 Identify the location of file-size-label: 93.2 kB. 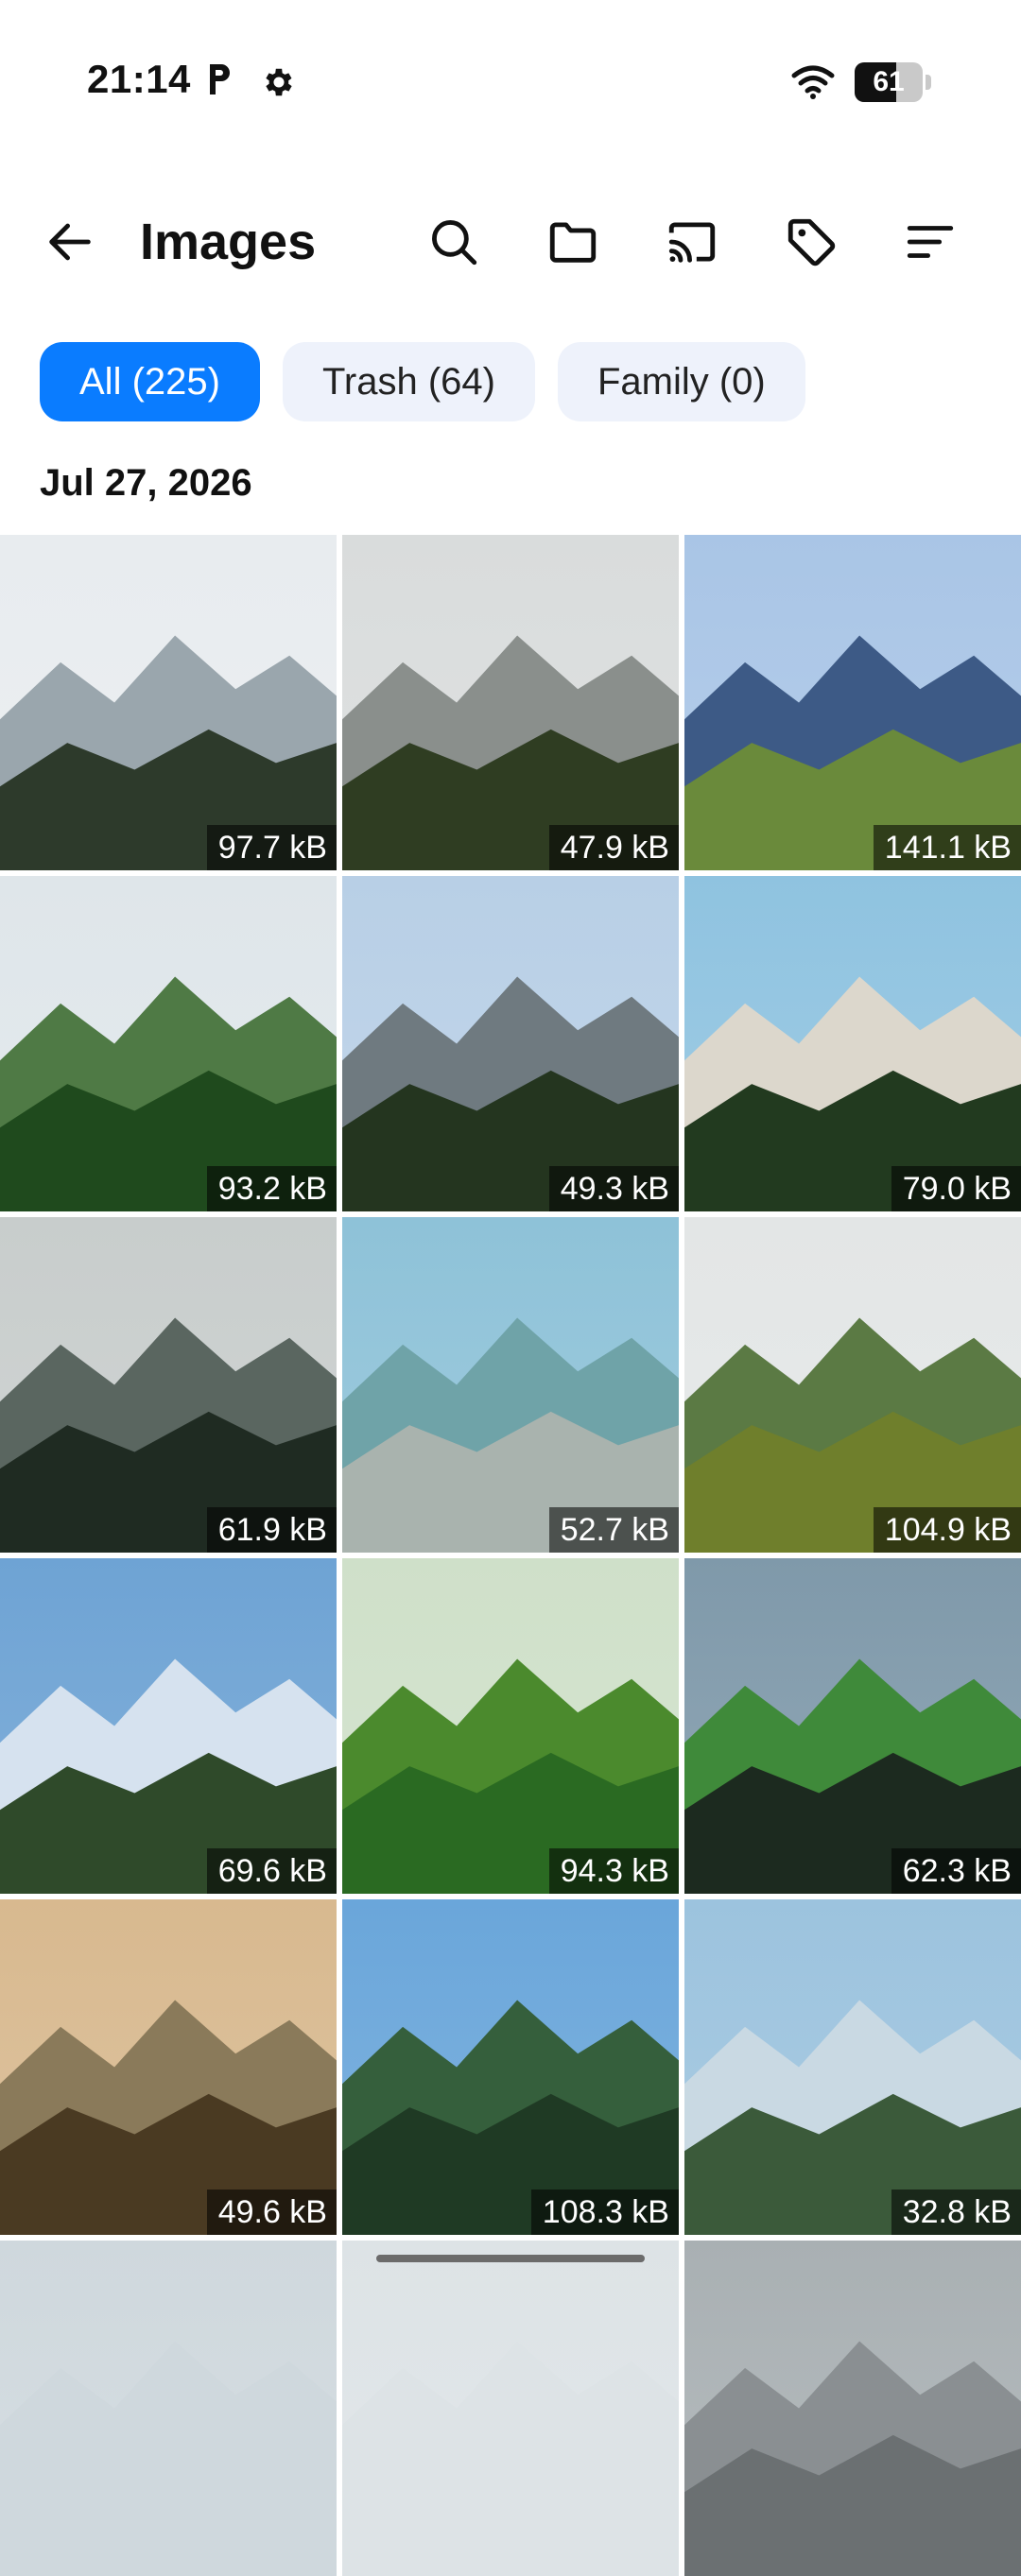
(271, 1188).